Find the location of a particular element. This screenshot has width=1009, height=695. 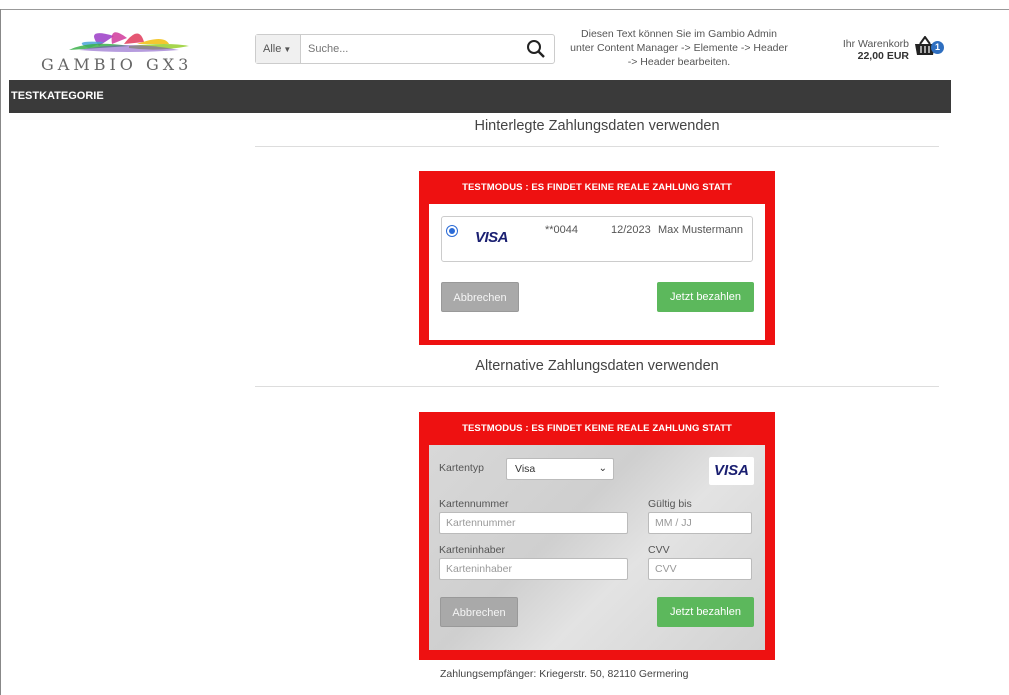

cart-count-badge: 1 is located at coordinates (937, 47).